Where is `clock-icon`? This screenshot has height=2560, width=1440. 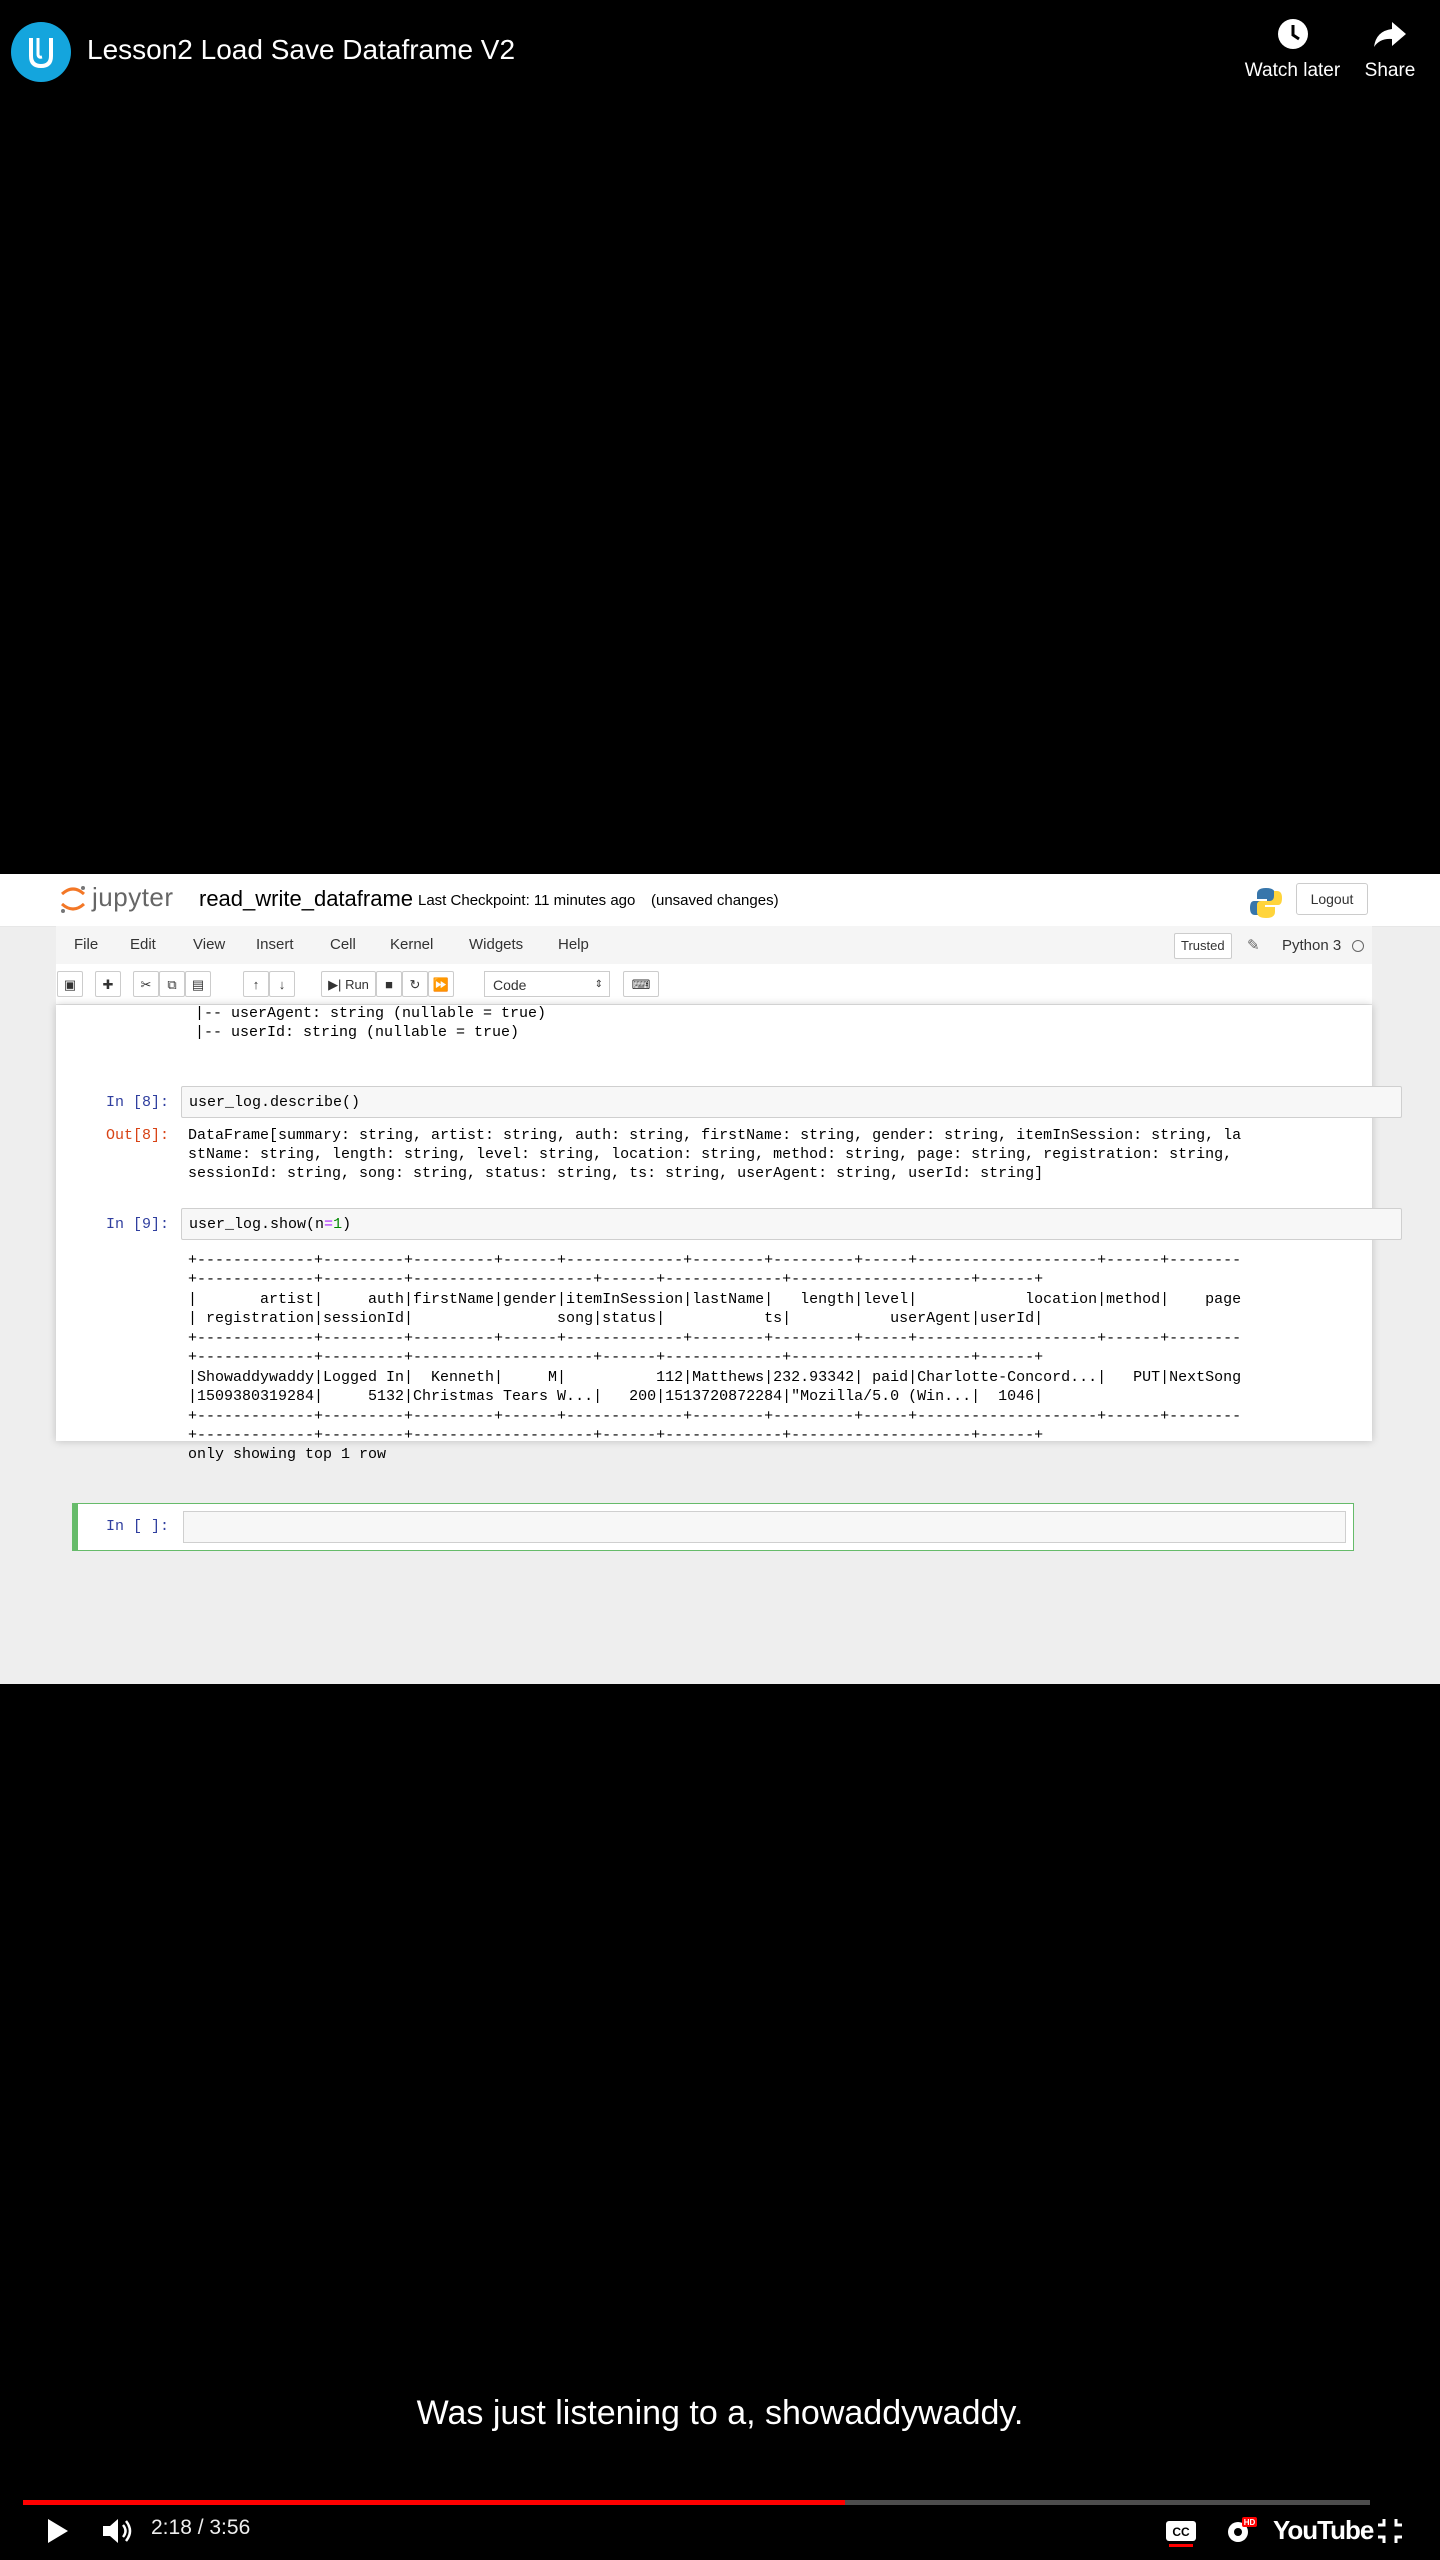 clock-icon is located at coordinates (1293, 34).